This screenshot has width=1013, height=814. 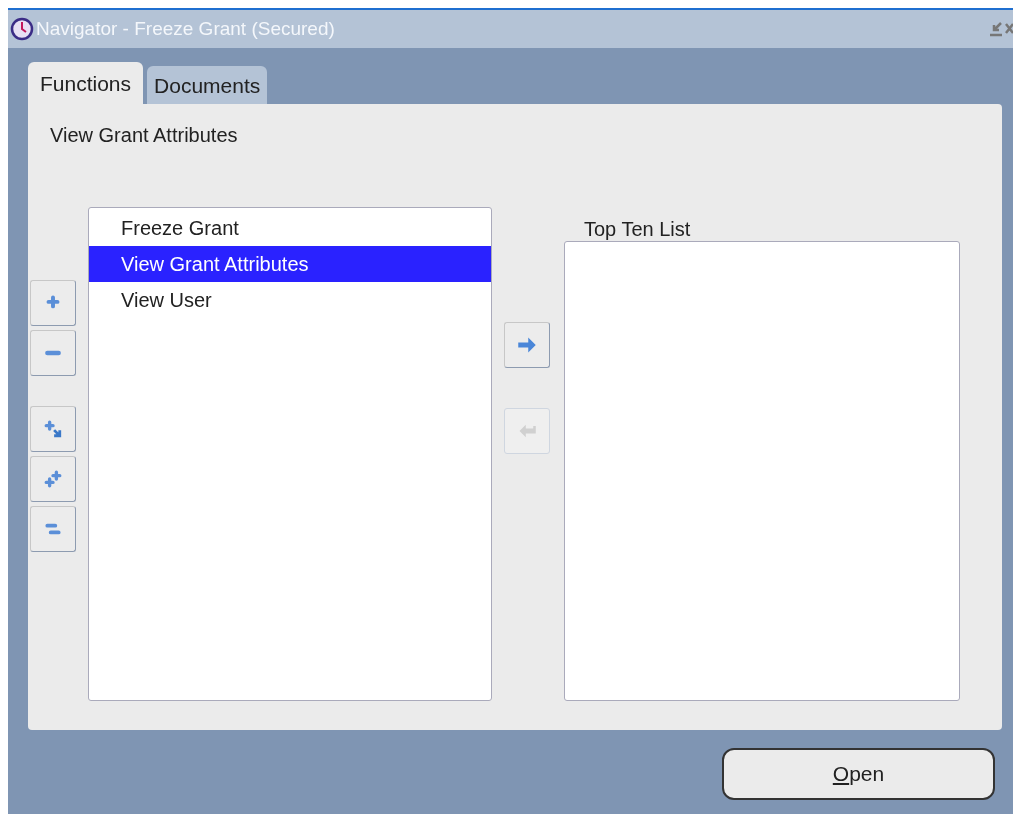 I want to click on collapse-all-button, so click(x=53, y=529).